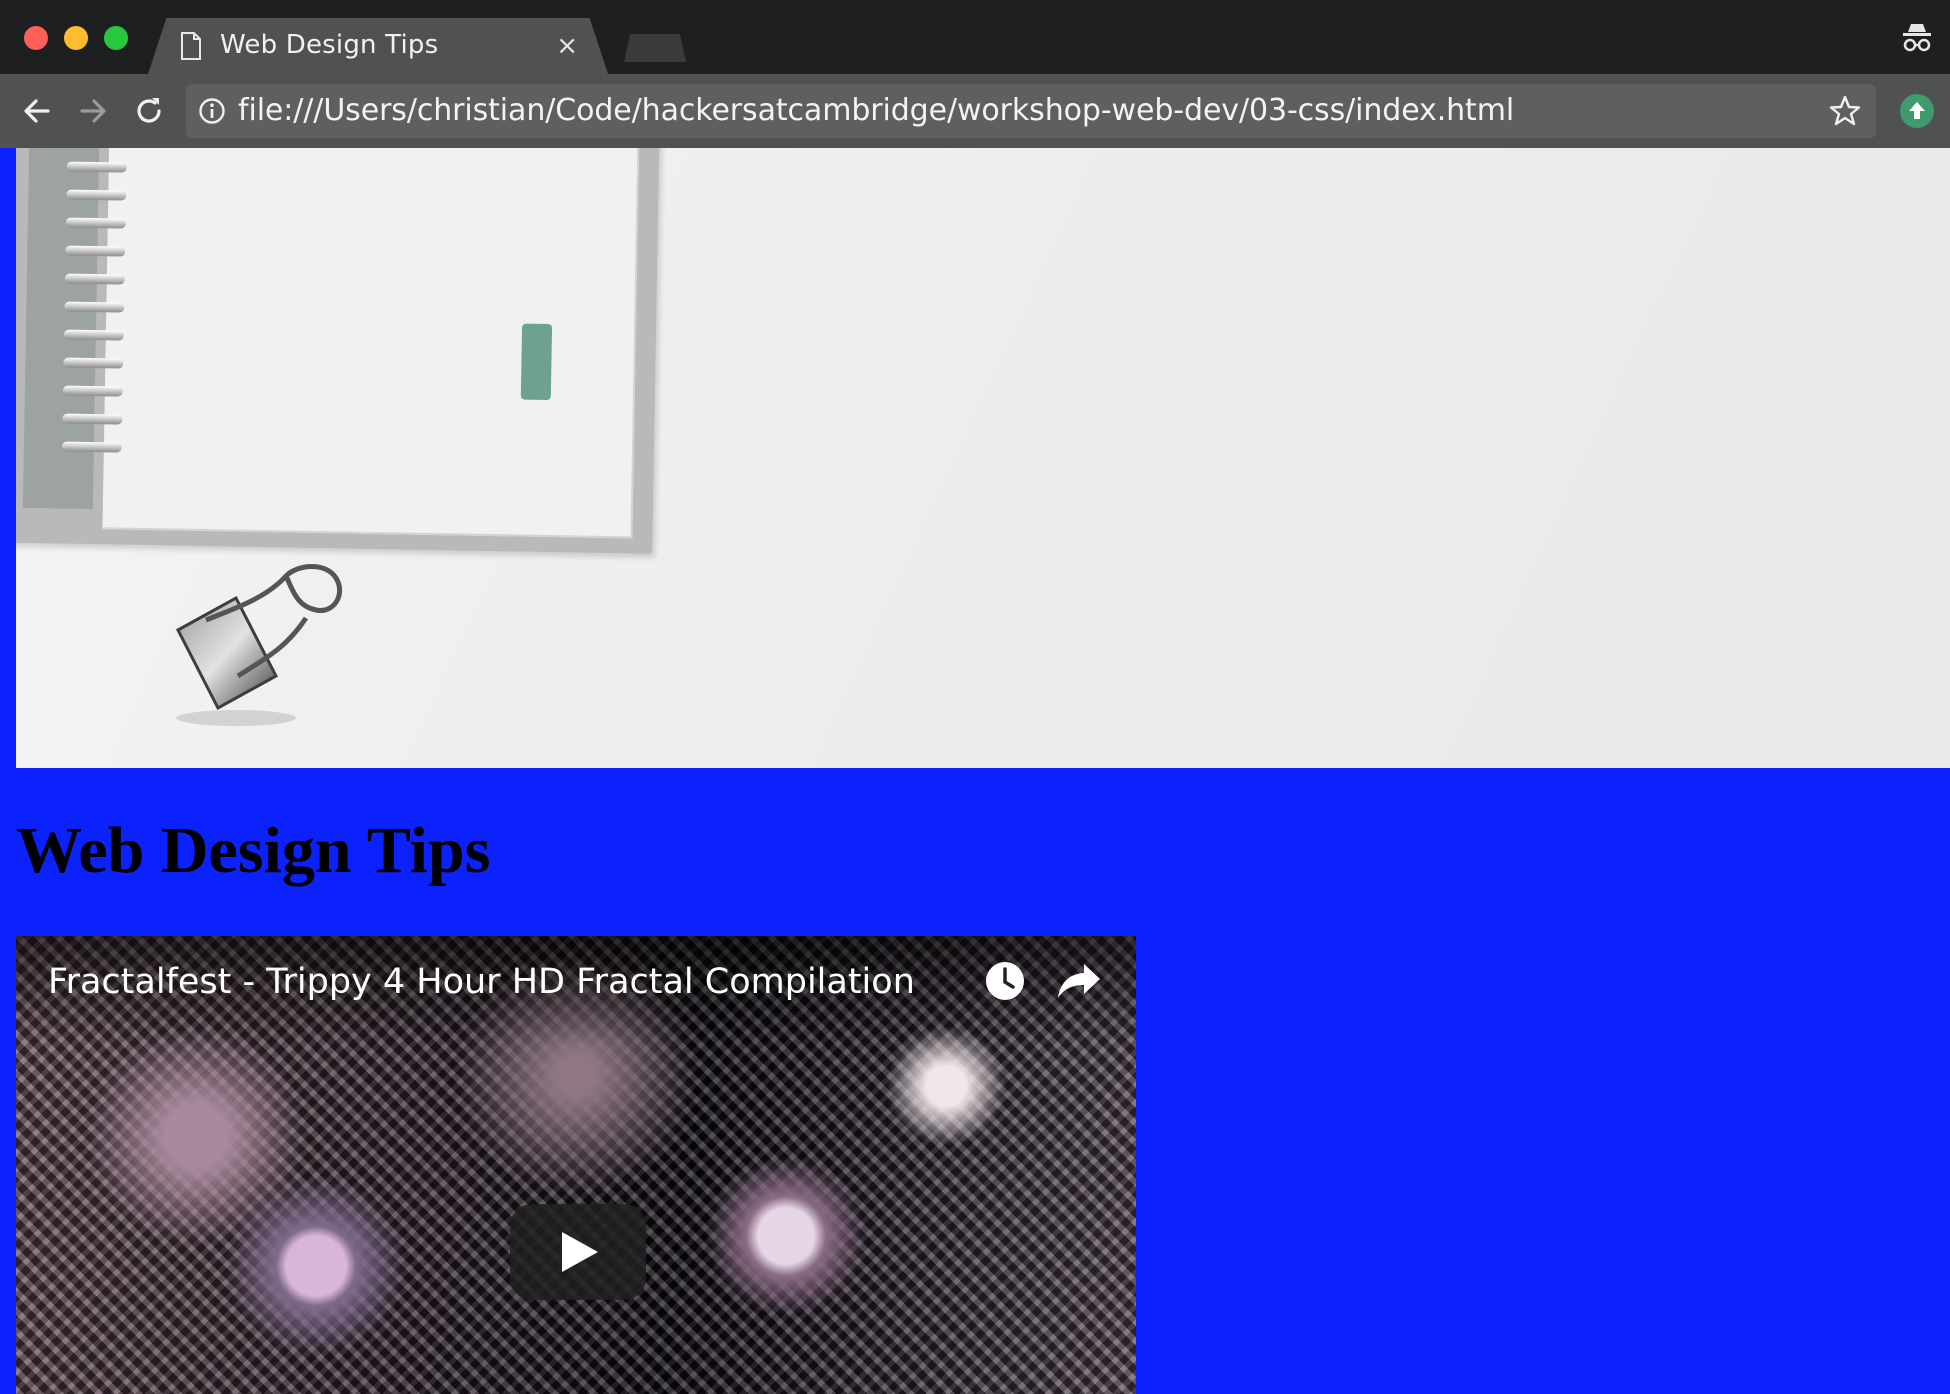 The height and width of the screenshot is (1394, 1950). I want to click on extension-icon, so click(1917, 111).